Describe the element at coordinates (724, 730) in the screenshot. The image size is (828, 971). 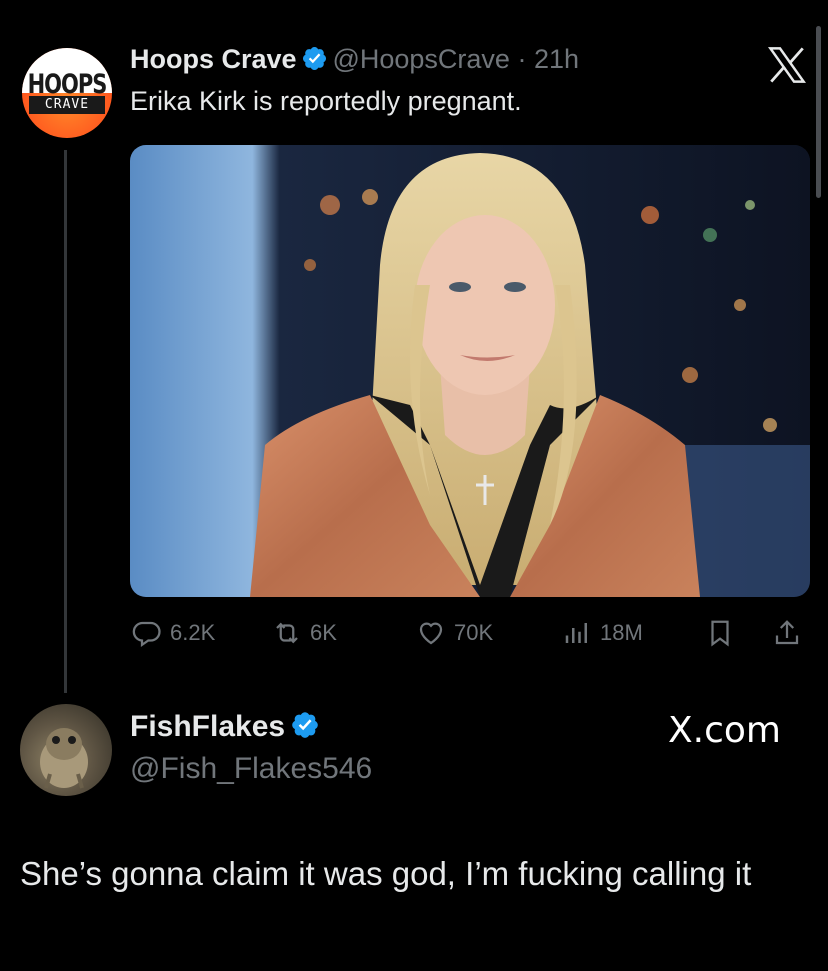
I see `x-com-watermark: X.com` at that location.